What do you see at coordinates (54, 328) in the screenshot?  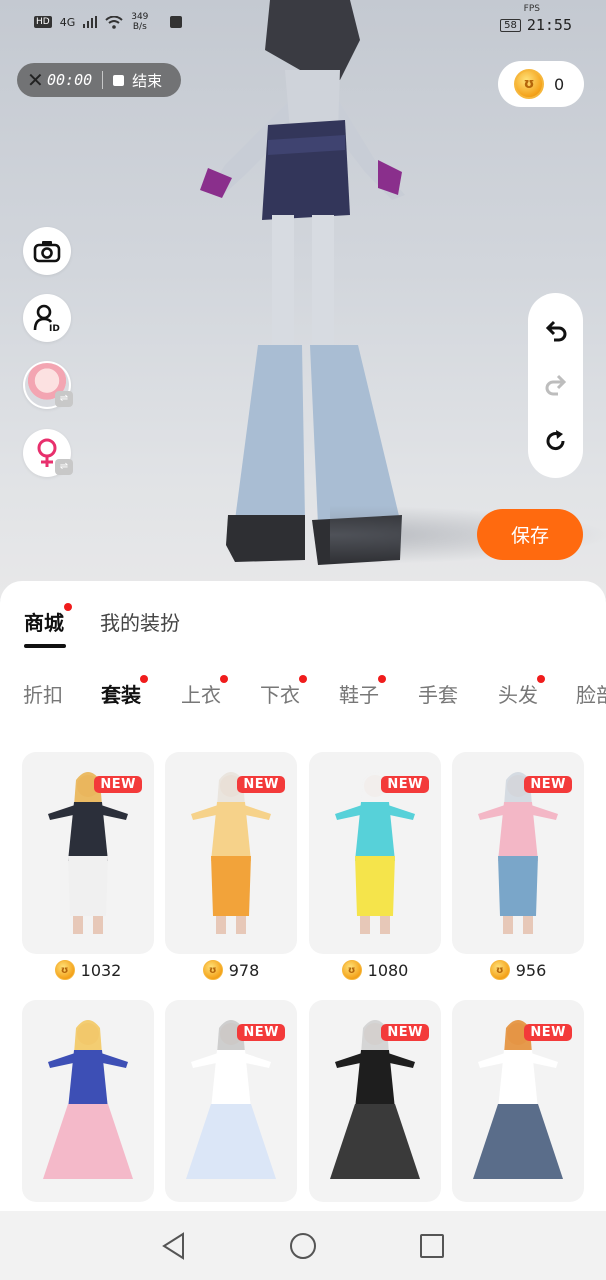 I see `svg-text: ID` at bounding box center [54, 328].